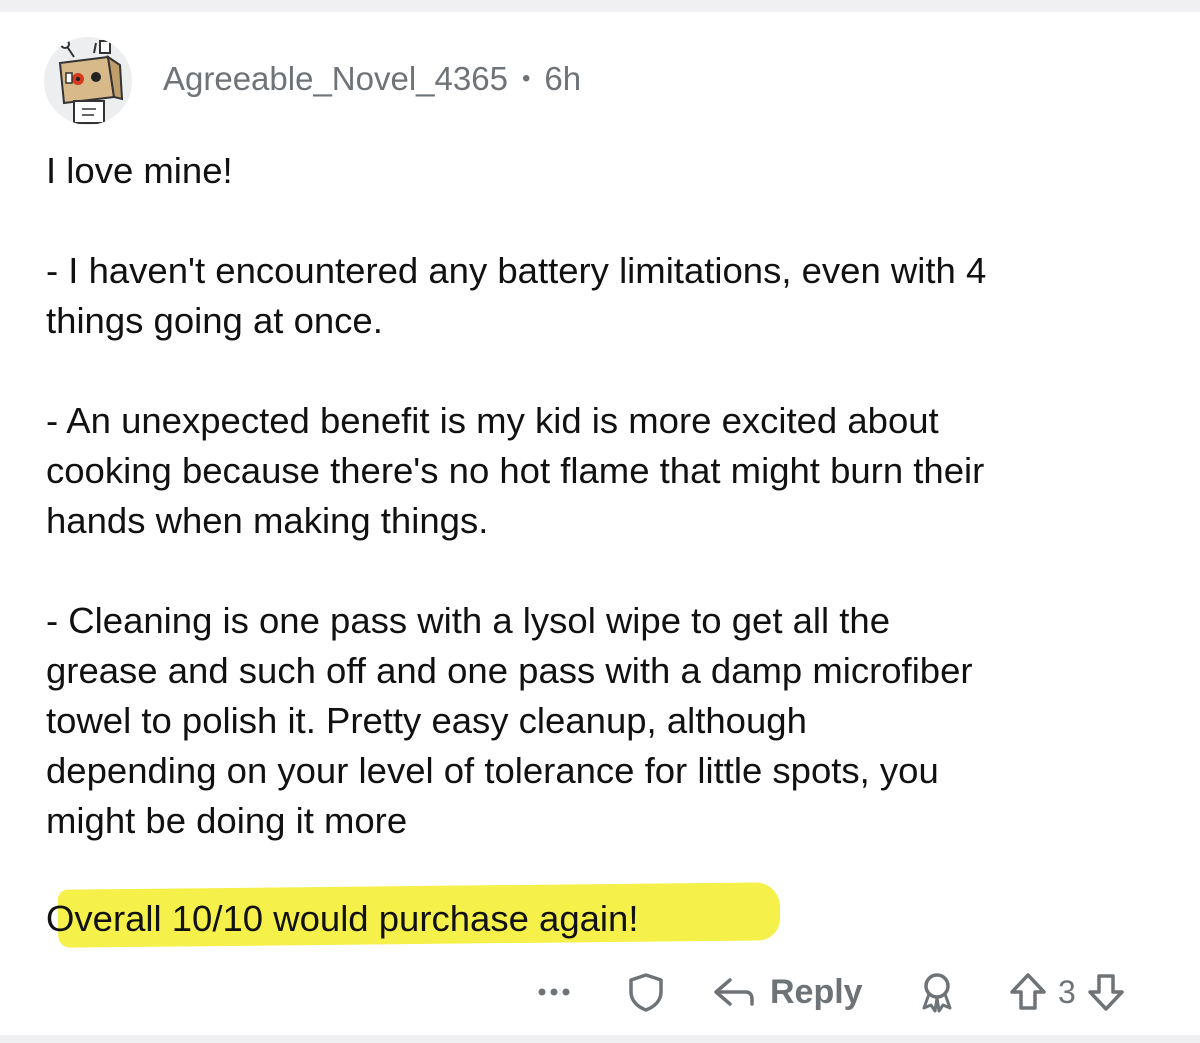 The image size is (1200, 1043). What do you see at coordinates (816, 991) in the screenshot?
I see `reply-label: Reply` at bounding box center [816, 991].